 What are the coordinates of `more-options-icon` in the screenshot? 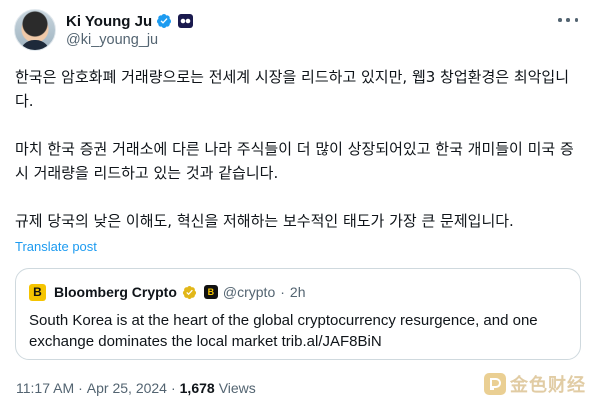 It's located at (568, 20).